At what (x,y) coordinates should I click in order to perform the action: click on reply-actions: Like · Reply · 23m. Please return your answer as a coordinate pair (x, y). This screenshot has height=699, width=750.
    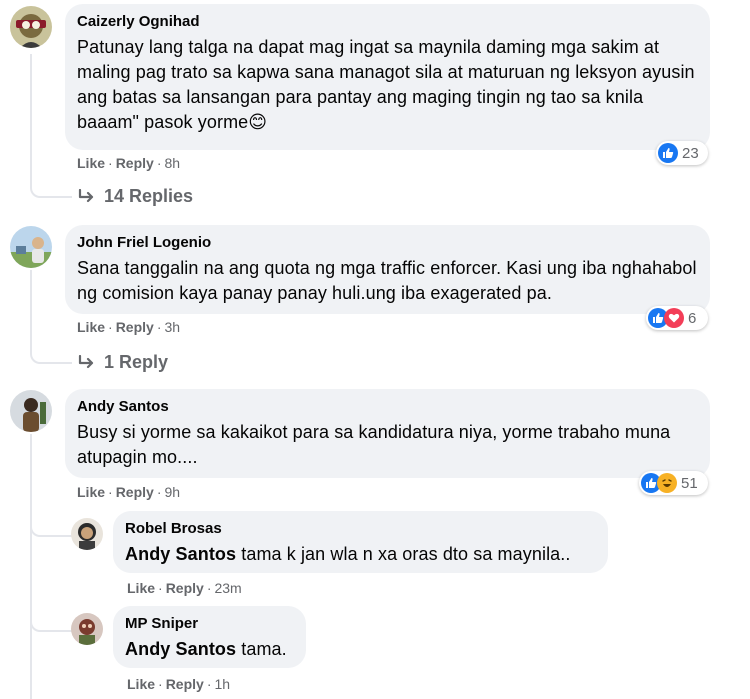
    Looking at the image, I should click on (184, 588).